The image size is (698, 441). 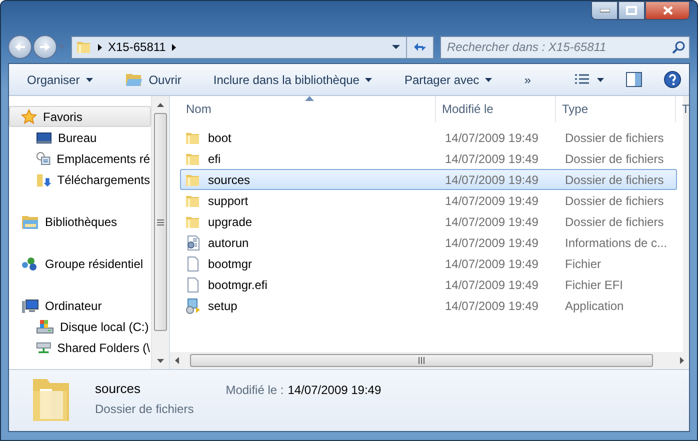 I want to click on open-button: Ouvrir, so click(x=153, y=80).